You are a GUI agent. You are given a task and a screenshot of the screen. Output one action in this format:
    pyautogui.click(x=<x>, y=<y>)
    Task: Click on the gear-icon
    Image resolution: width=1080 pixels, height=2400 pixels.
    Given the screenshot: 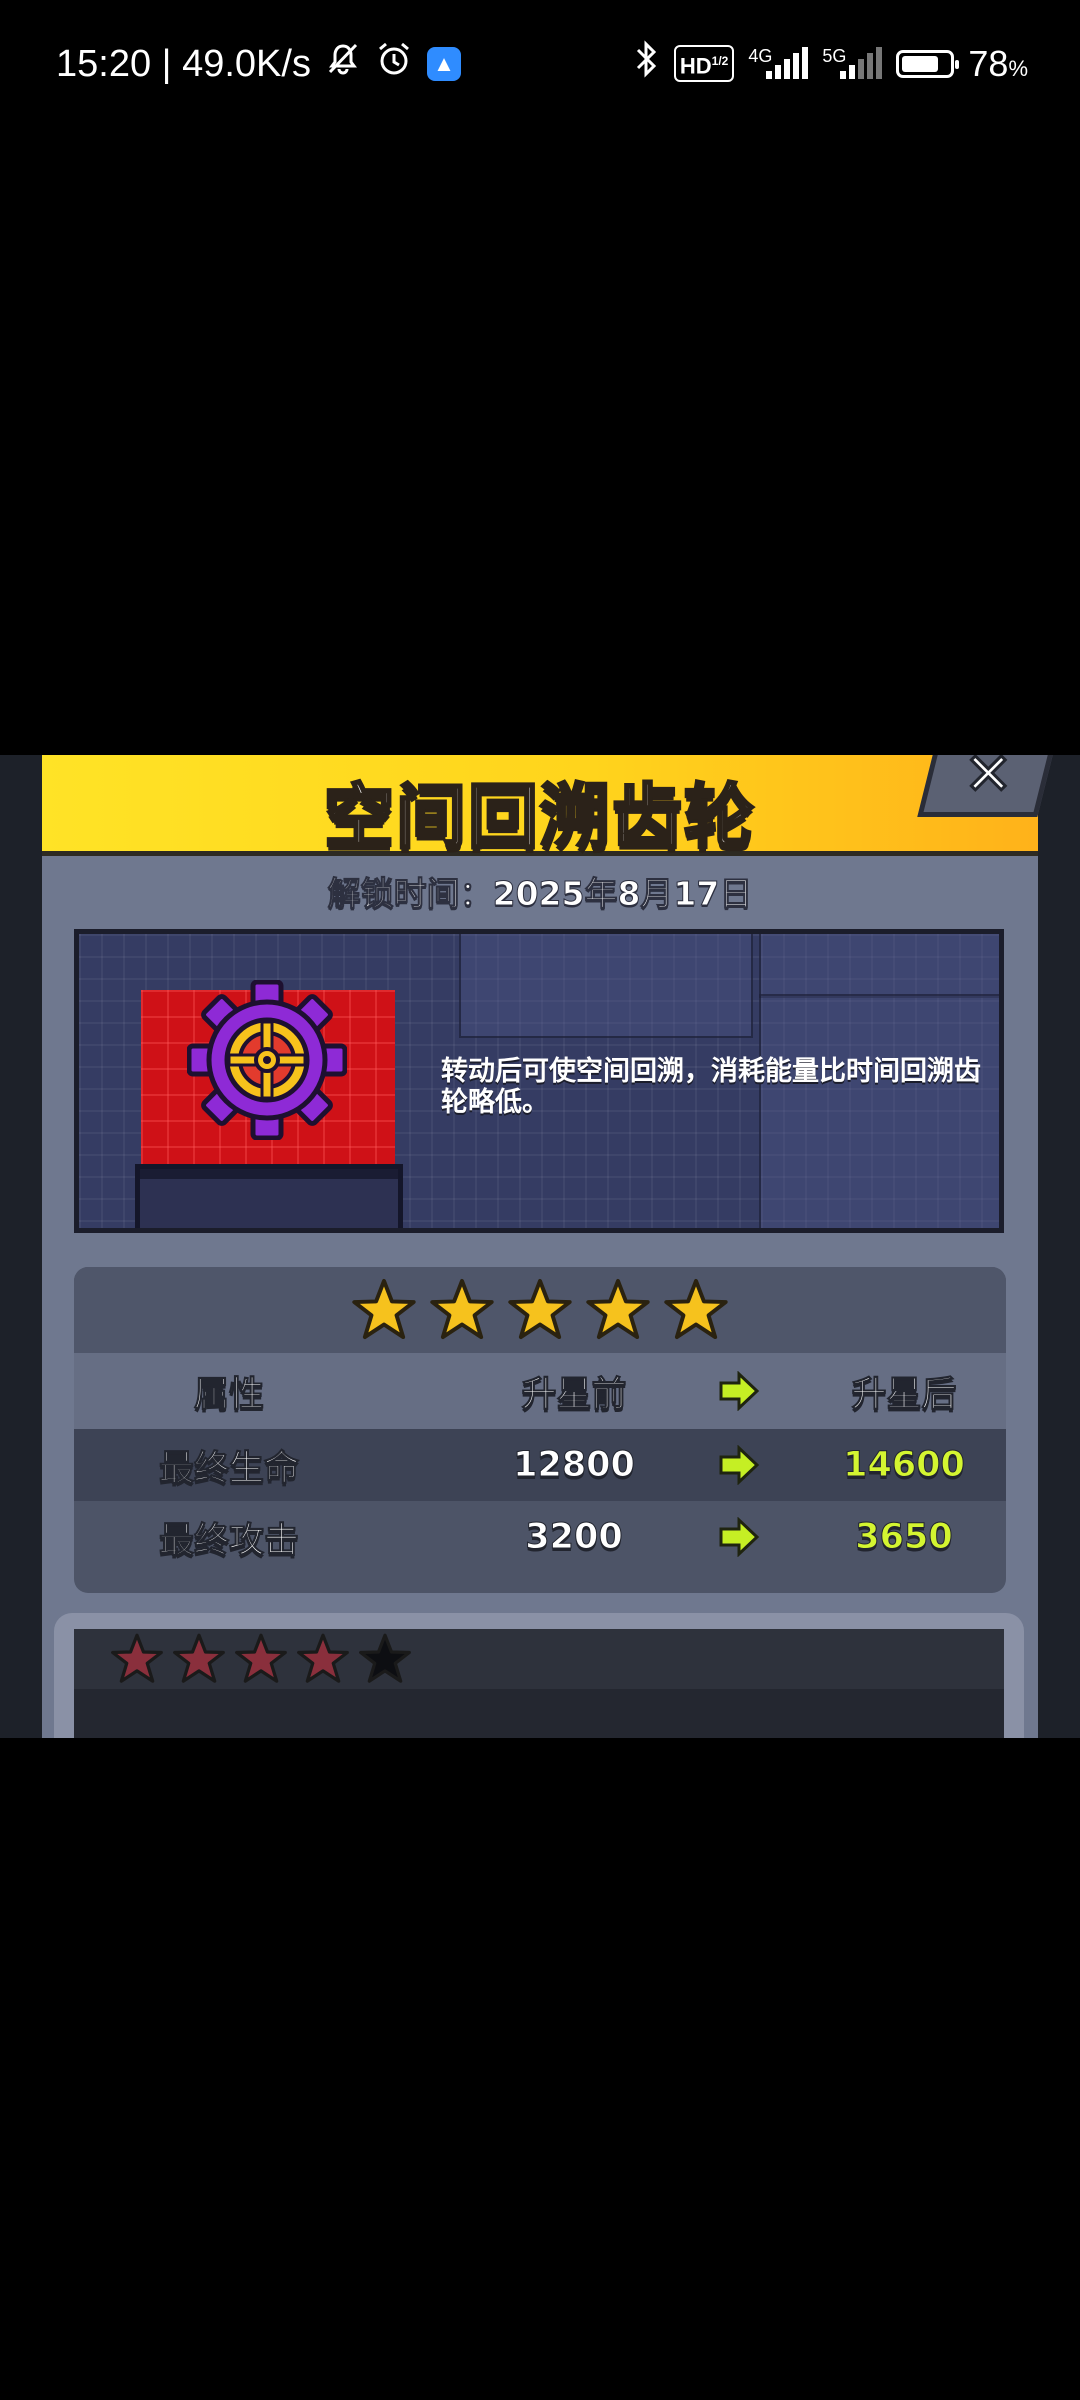 What is the action you would take?
    pyautogui.click(x=267, y=1060)
    